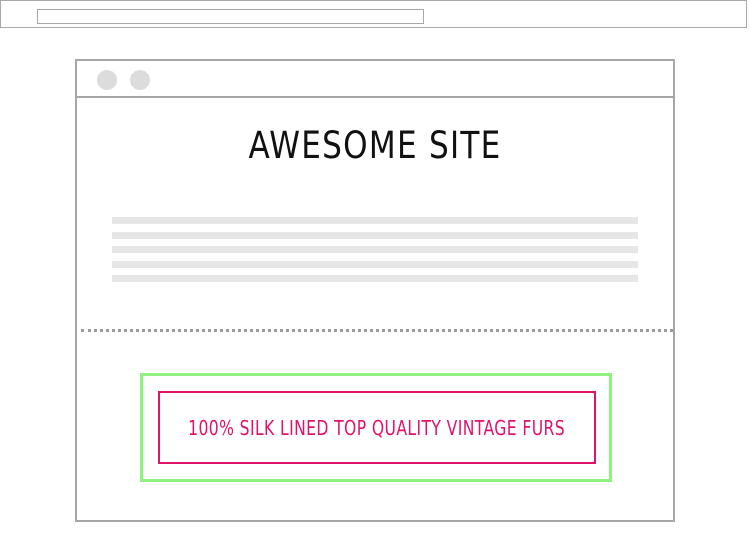  I want to click on window-title-bar, so click(375, 79).